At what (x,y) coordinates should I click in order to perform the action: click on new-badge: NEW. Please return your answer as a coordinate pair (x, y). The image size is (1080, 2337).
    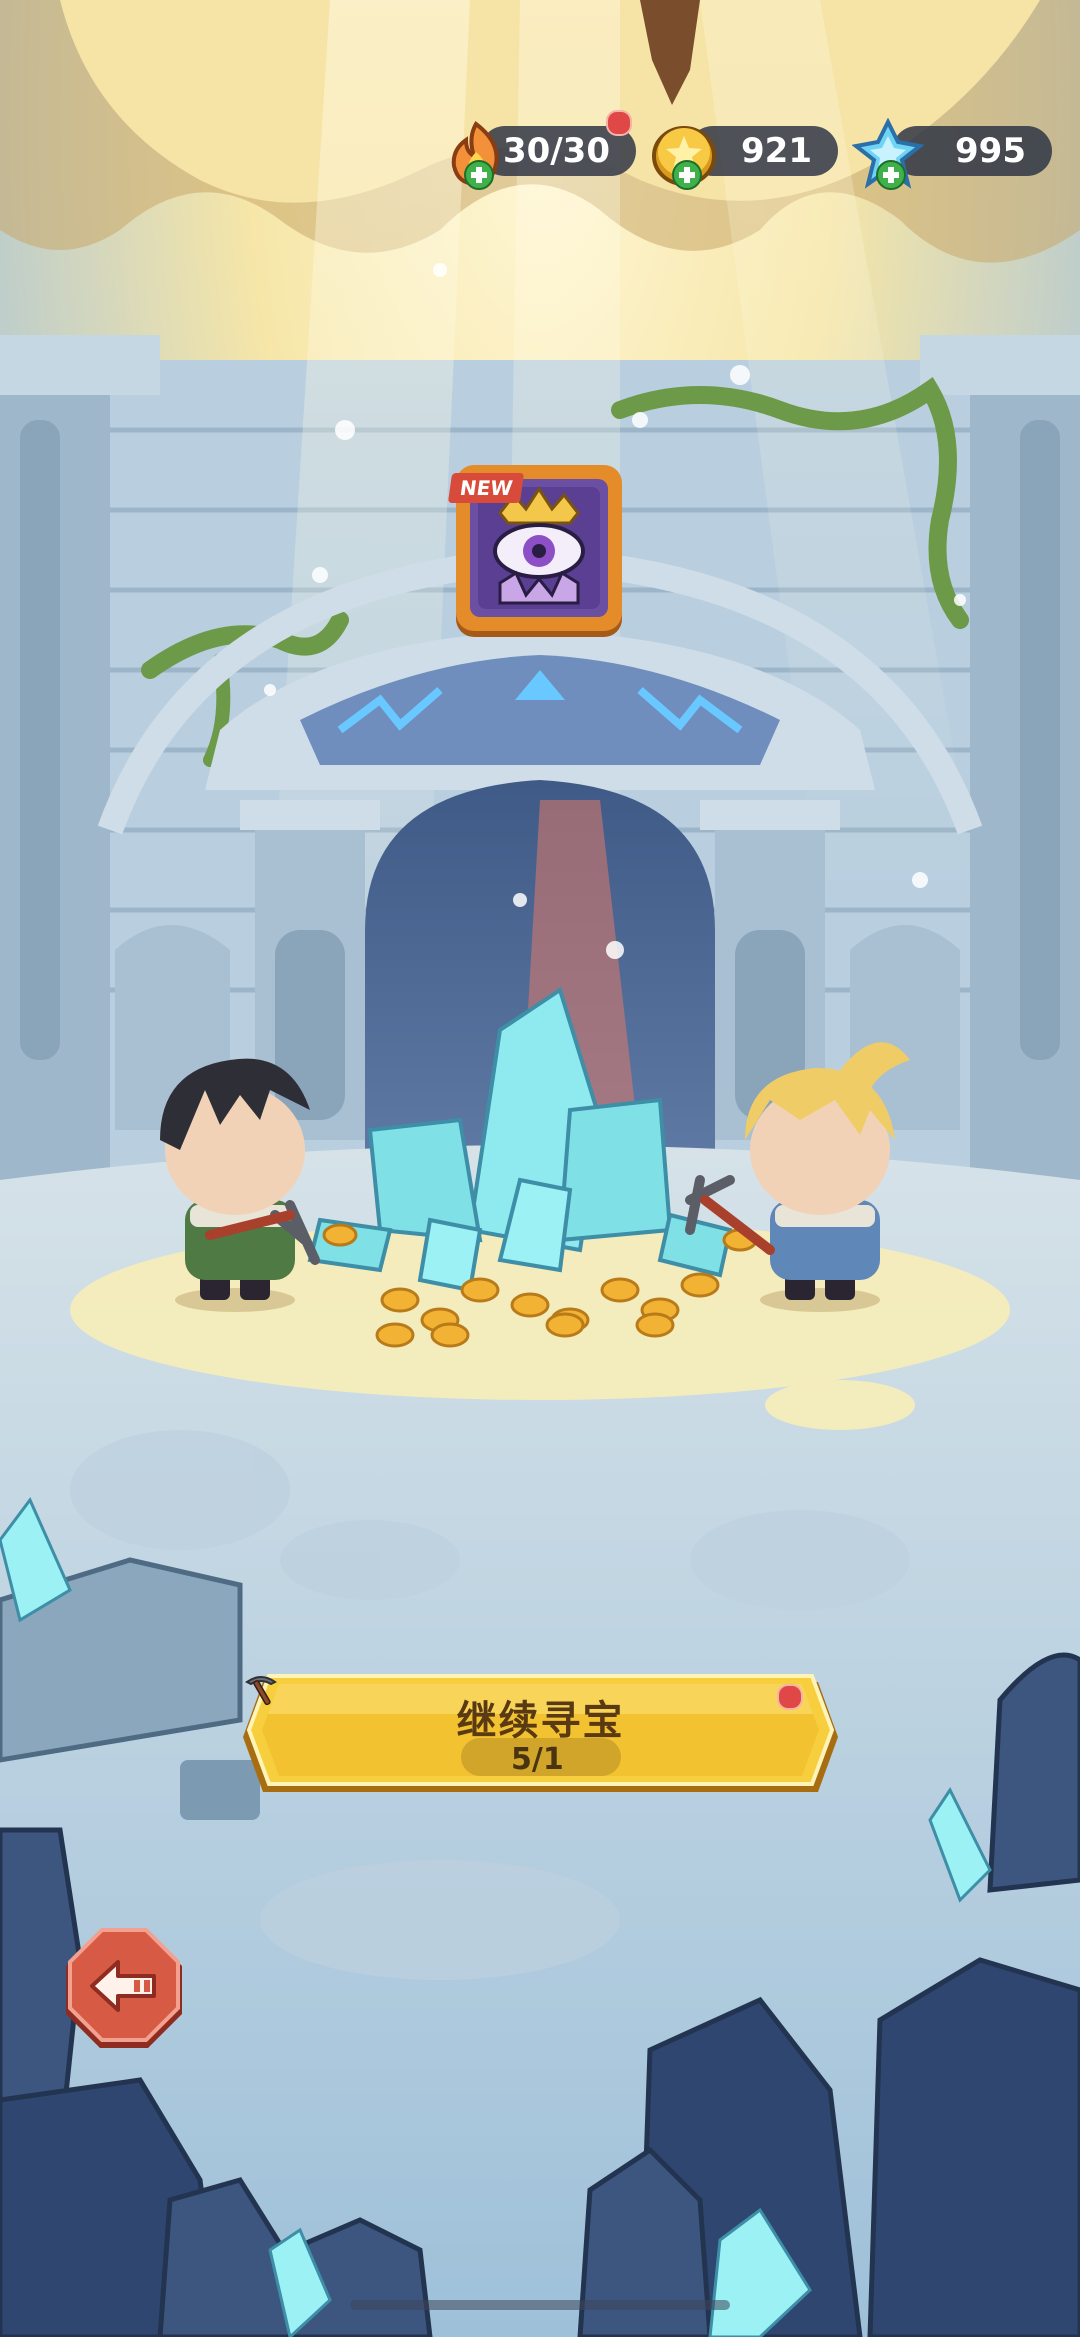
    Looking at the image, I should click on (486, 488).